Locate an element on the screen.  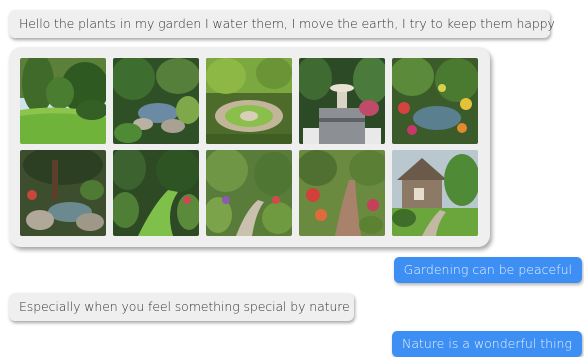
outgoing-message-bubble: Gardening can be peaceful is located at coordinates (487, 270).